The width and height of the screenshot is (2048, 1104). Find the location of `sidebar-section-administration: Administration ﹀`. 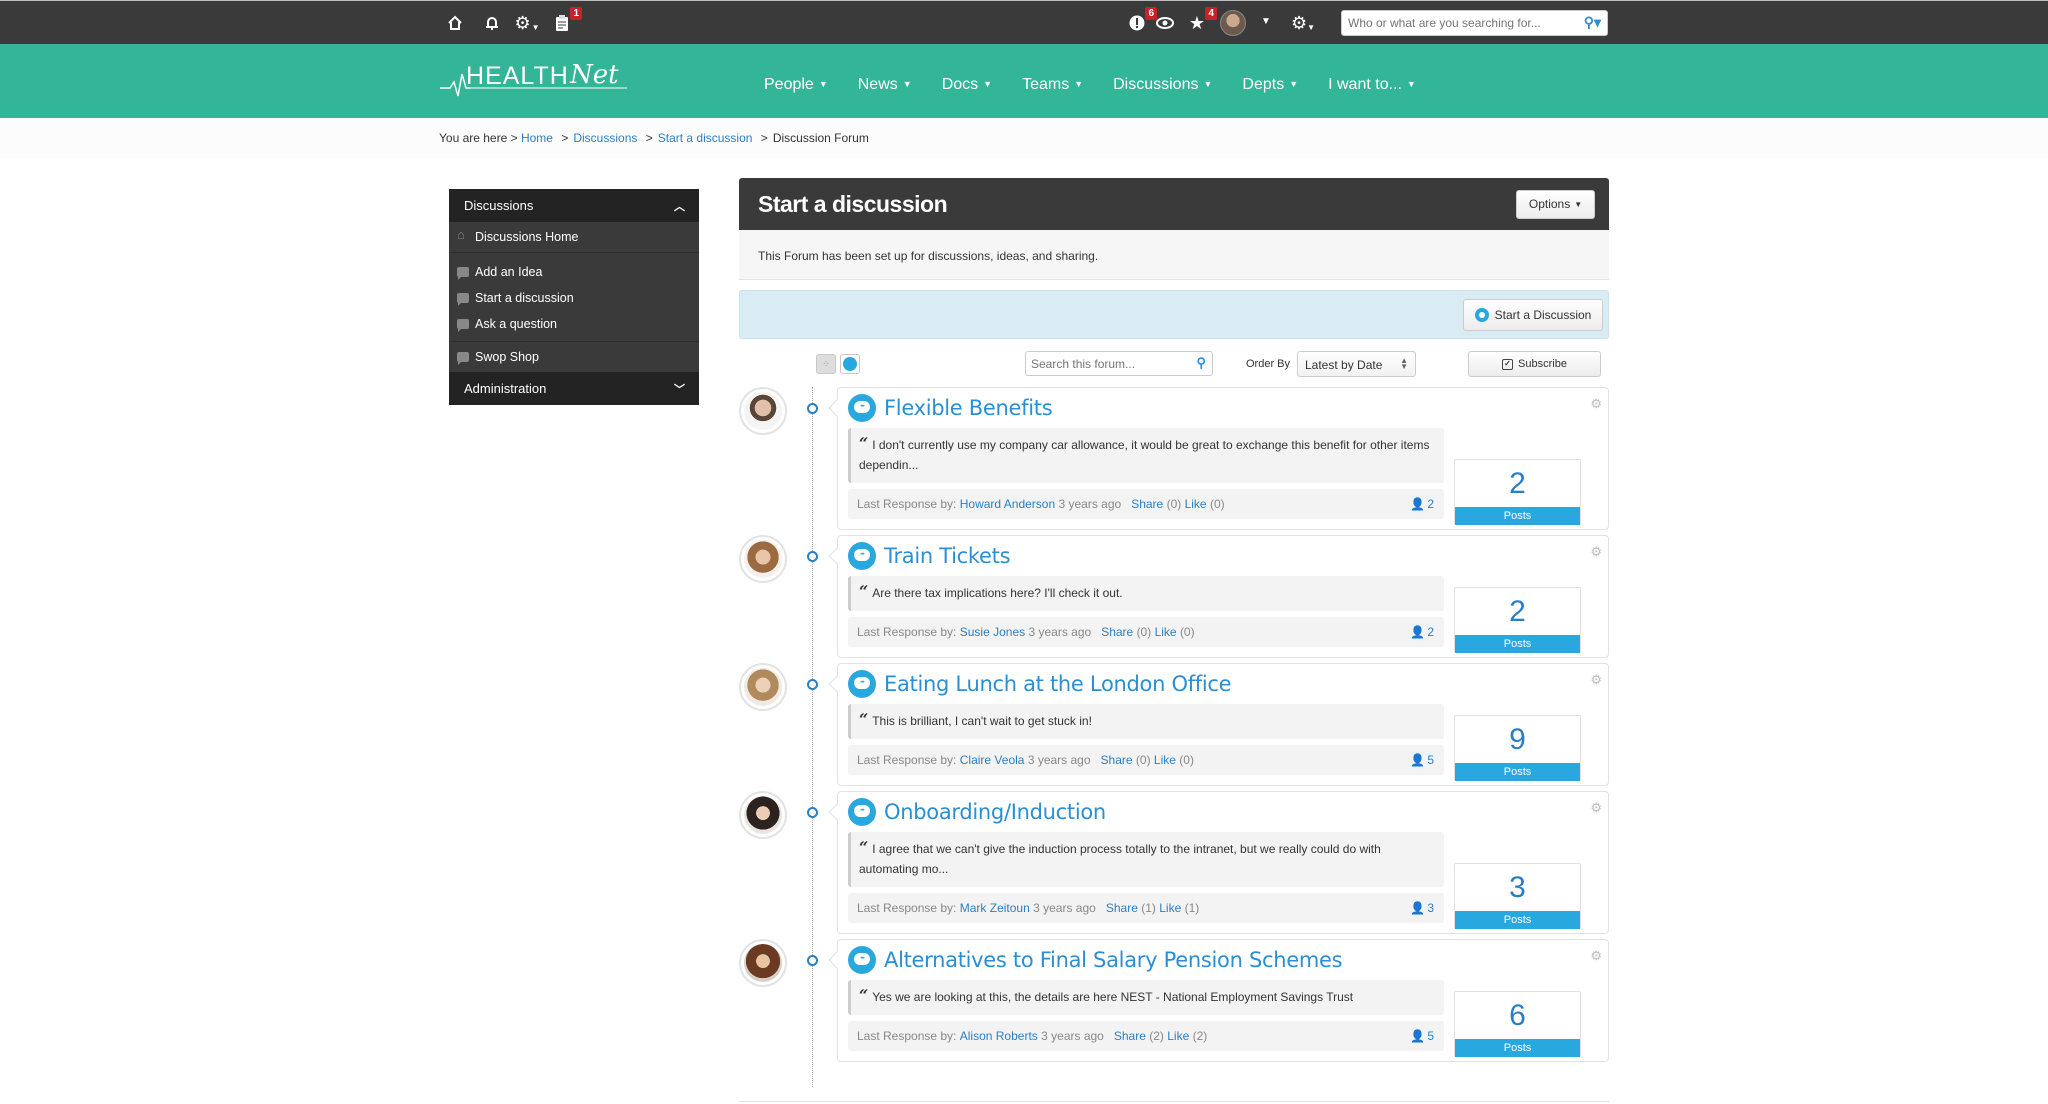

sidebar-section-administration: Administration ﹀ is located at coordinates (574, 388).